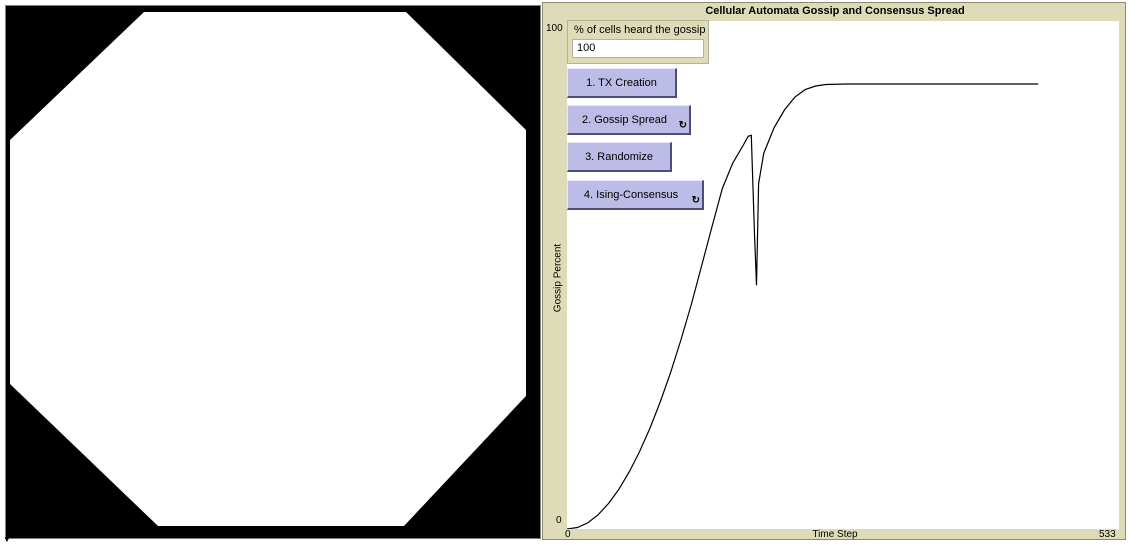 Image resolution: width=1131 pixels, height=544 pixels. I want to click on randomize-button: 3. Randomize, so click(619, 157).